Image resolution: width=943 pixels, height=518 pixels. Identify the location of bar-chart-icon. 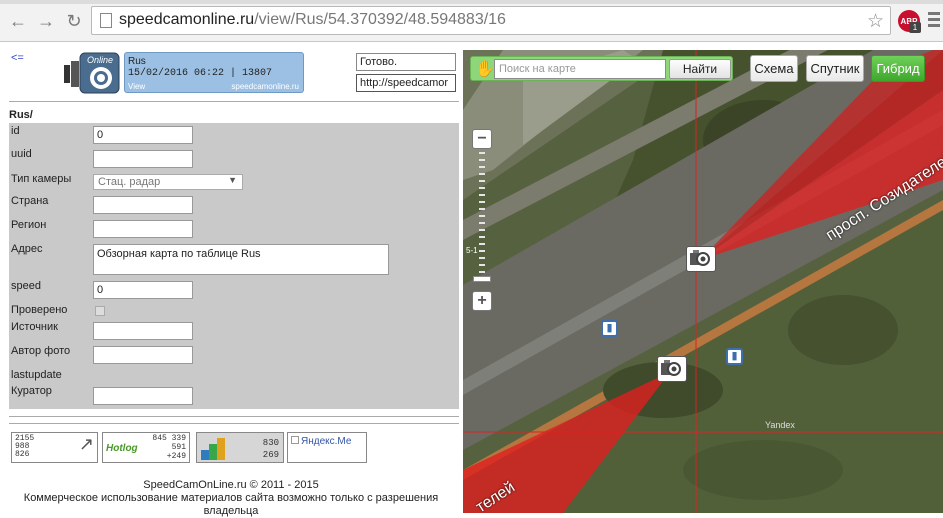
(213, 449).